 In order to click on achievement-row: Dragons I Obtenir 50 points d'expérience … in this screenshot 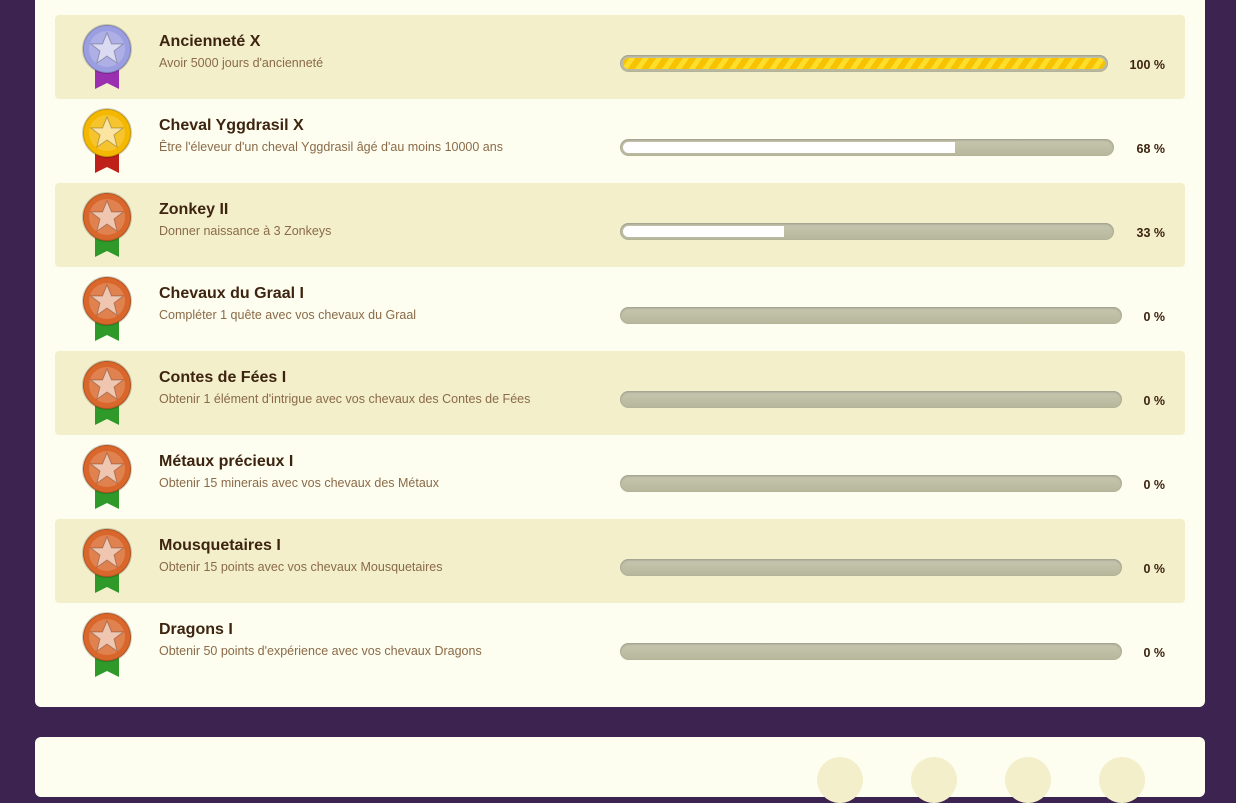, I will do `click(620, 645)`.